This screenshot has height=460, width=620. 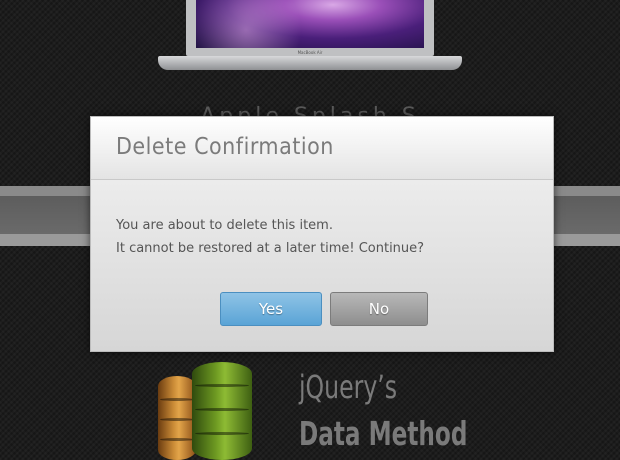 What do you see at coordinates (224, 225) in the screenshot?
I see `dialog-message-line-1: You are about to delete this item.` at bounding box center [224, 225].